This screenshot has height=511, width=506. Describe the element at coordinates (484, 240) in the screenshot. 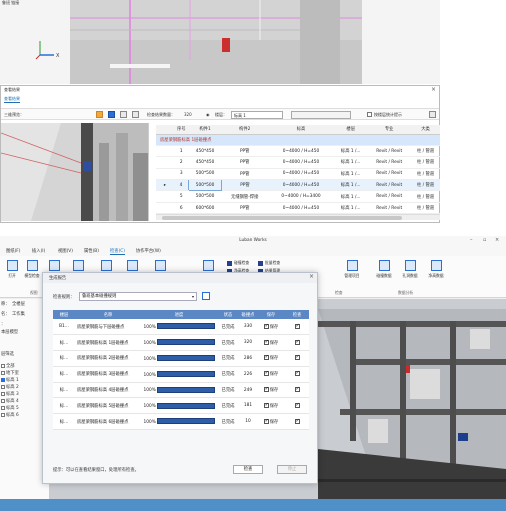

I see `maximize-icon: ▫` at that location.